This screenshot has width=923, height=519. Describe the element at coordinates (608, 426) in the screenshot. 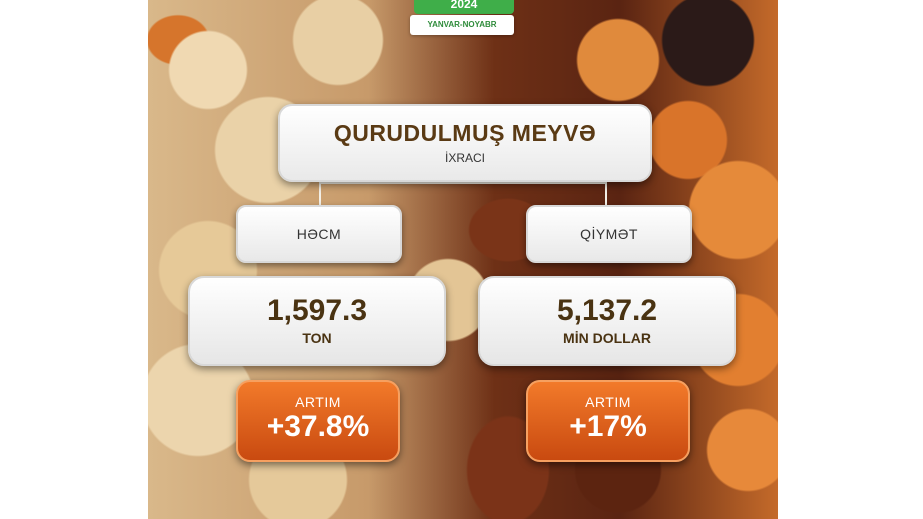

I see `price-growth-value: +17%` at that location.